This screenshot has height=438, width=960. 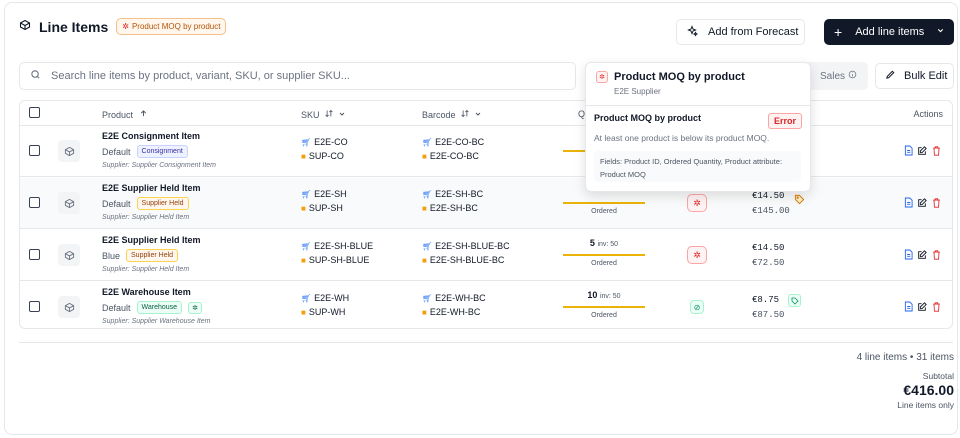 I want to click on barcode-cell: 🛒︎ E2E-SH-BC, so click(x=452, y=194).